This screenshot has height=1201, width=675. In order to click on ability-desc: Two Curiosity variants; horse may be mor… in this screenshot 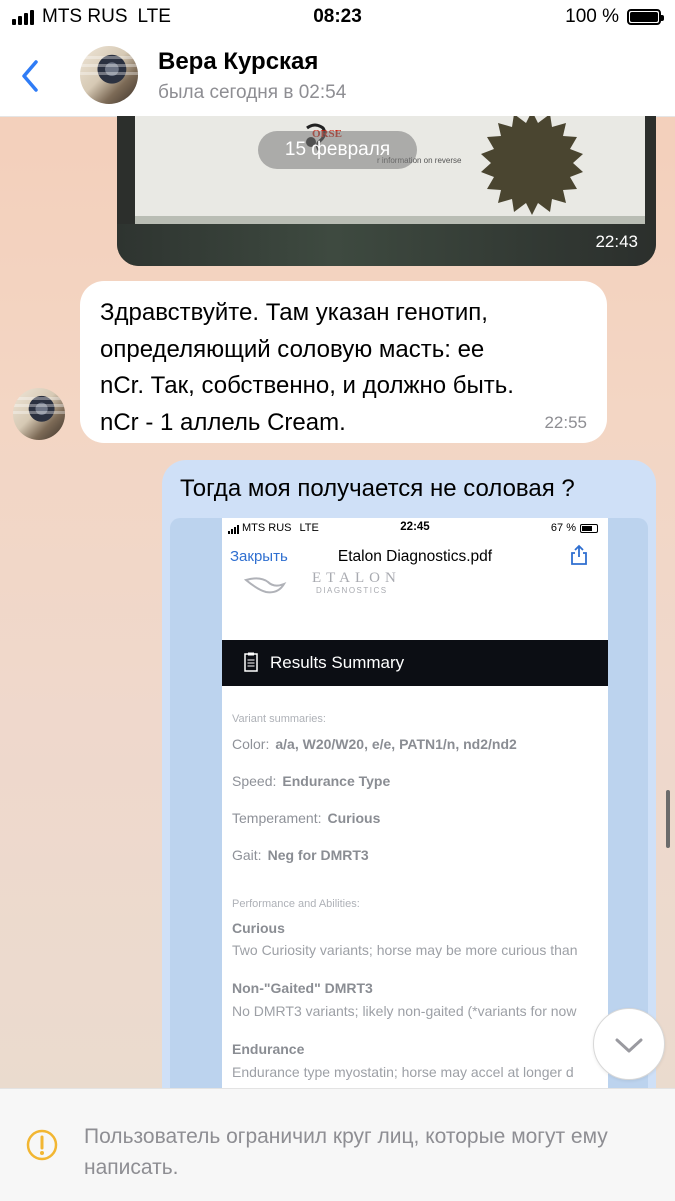, I will do `click(405, 950)`.